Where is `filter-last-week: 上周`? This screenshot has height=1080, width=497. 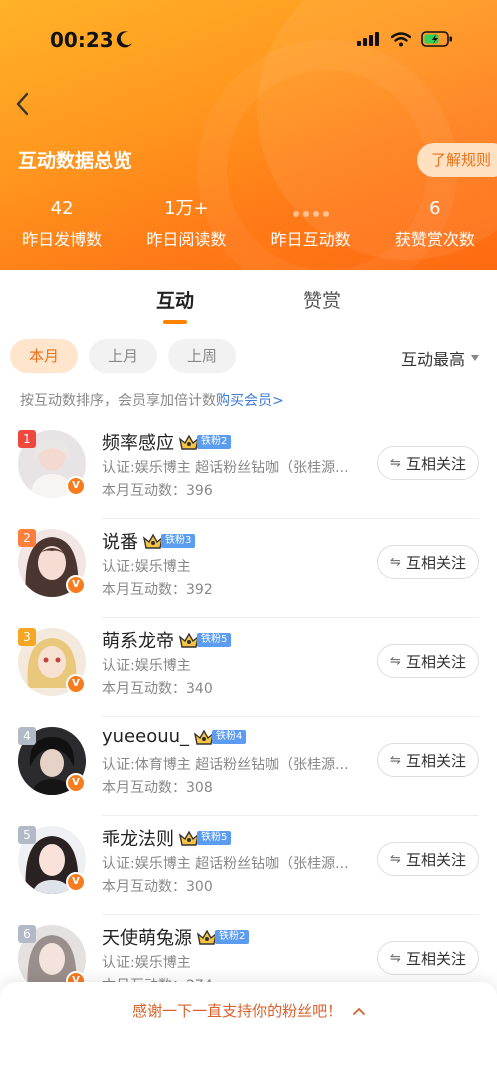 filter-last-week: 上周 is located at coordinates (202, 356).